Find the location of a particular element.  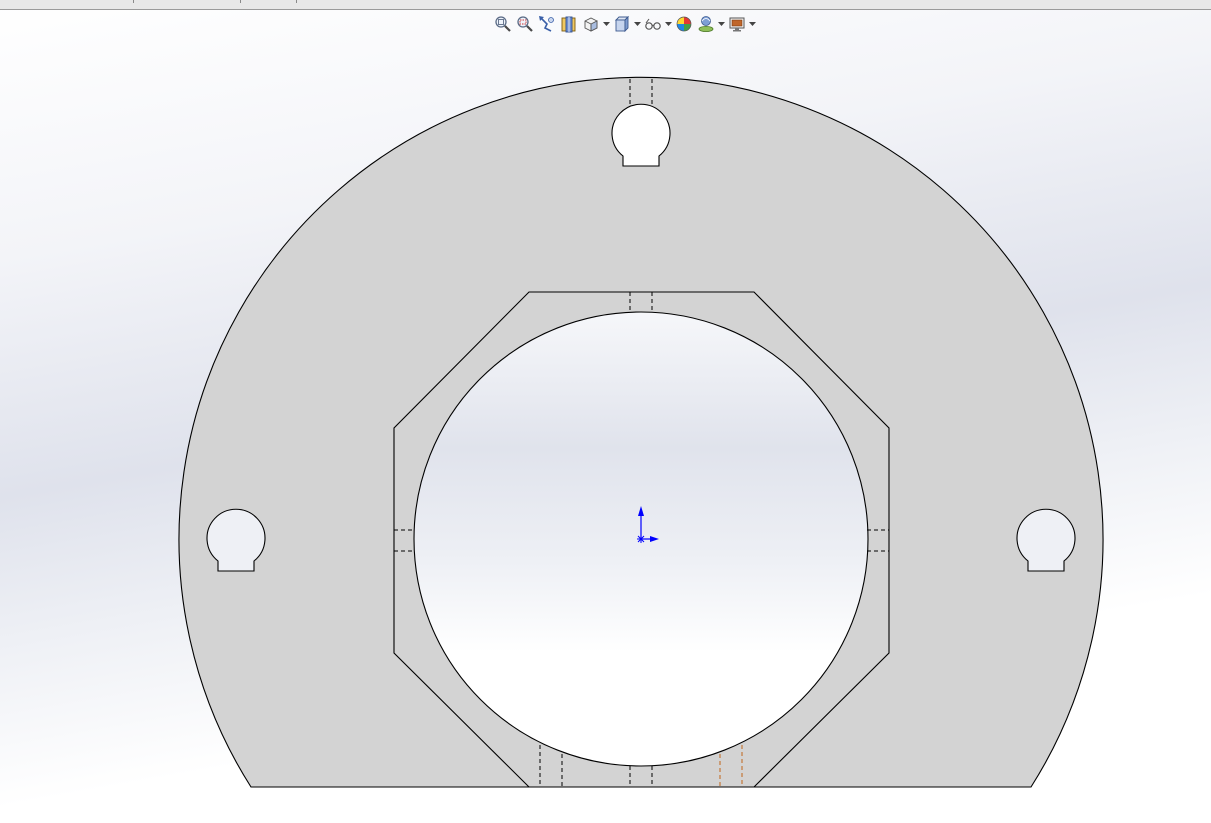

section-view-button is located at coordinates (569, 24).